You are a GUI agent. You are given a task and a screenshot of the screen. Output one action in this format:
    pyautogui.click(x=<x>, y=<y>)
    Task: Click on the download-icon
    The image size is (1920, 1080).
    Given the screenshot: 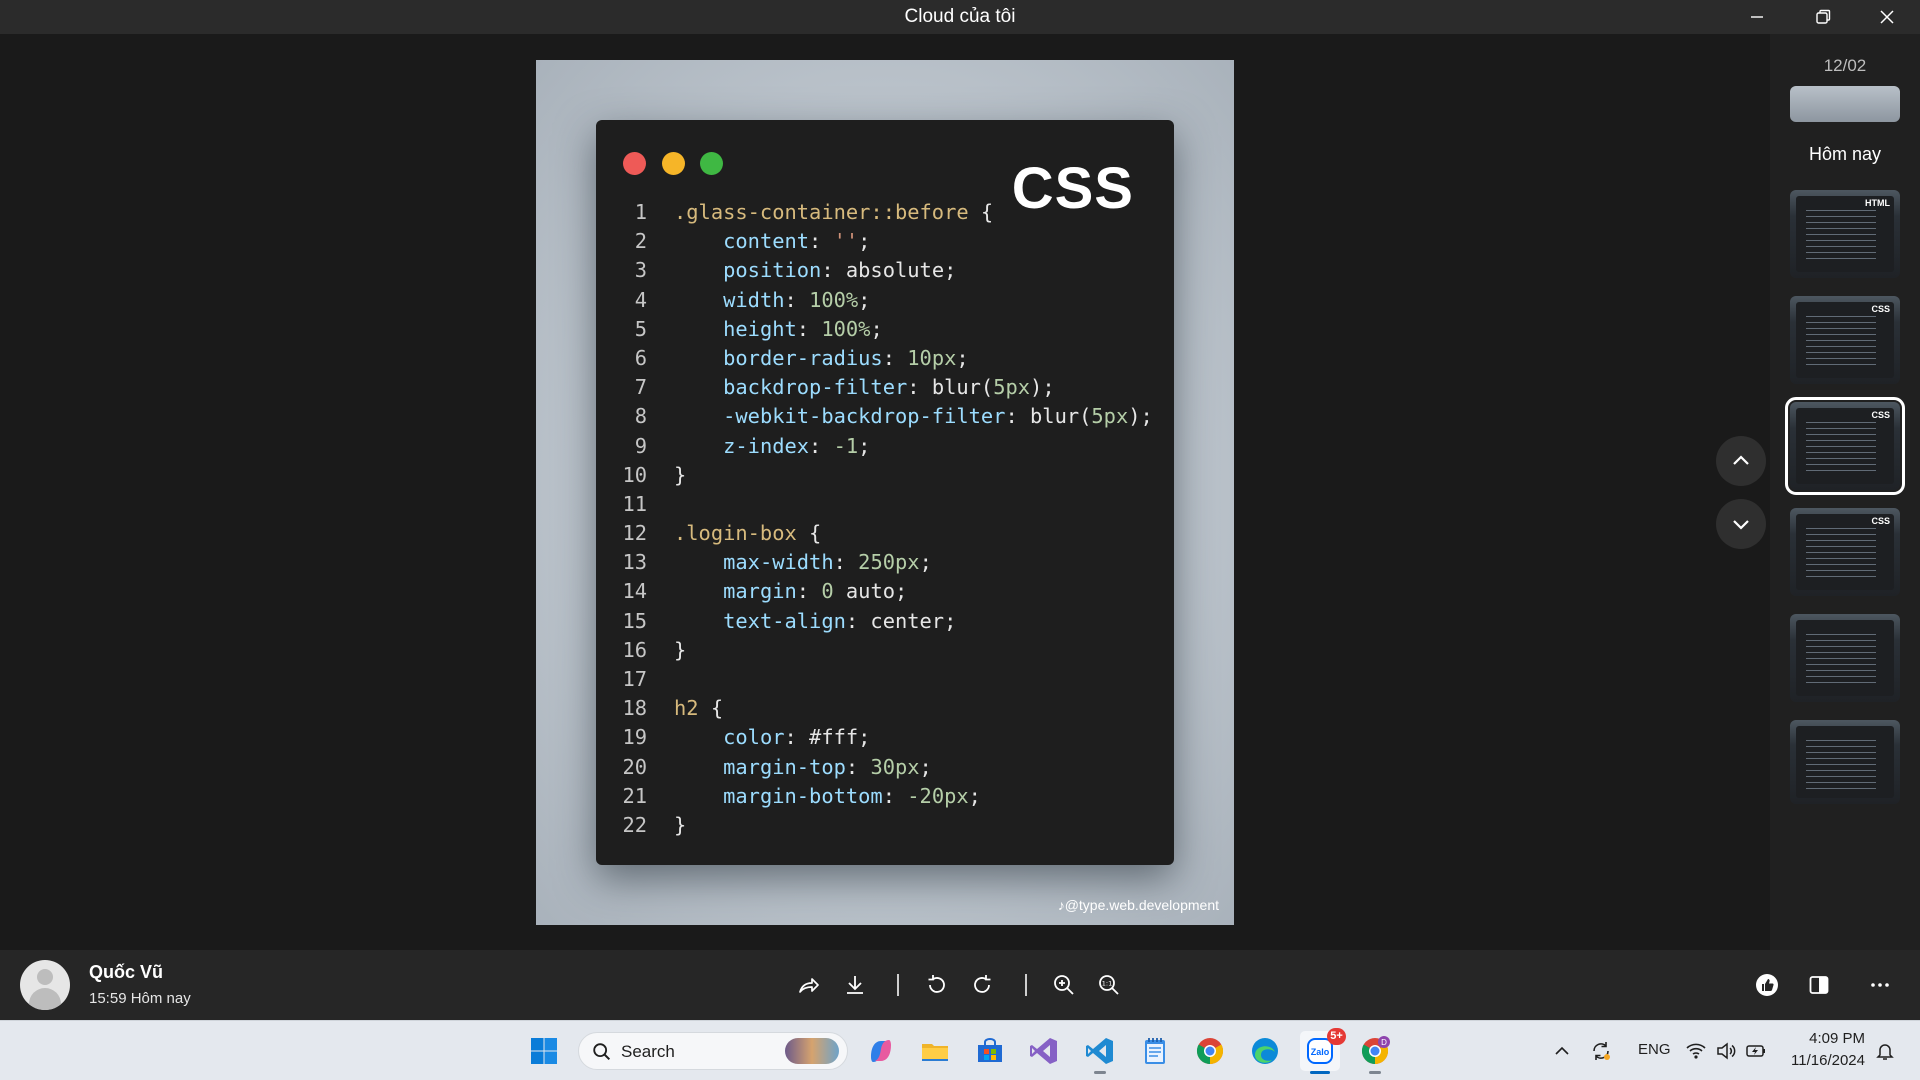 What is the action you would take?
    pyautogui.click(x=855, y=985)
    